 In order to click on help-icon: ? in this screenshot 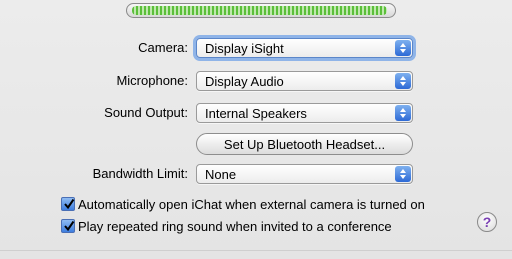, I will do `click(487, 222)`.